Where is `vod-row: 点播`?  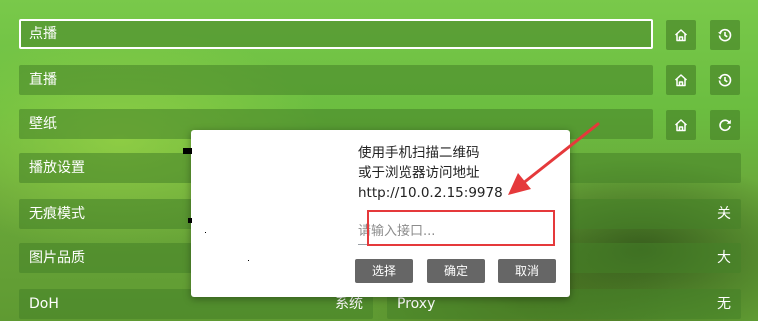 vod-row: 点播 is located at coordinates (336, 34).